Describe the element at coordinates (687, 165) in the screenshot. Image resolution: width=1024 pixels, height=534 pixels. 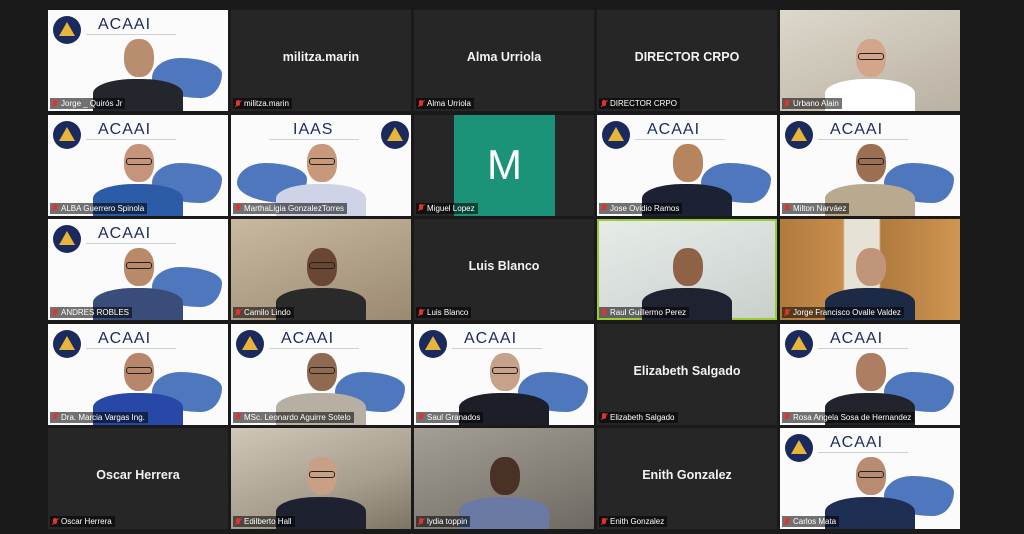
I see `participant-tile-jose-ovidio-ramos: ACAAI Jose Ovidio Ramos` at that location.